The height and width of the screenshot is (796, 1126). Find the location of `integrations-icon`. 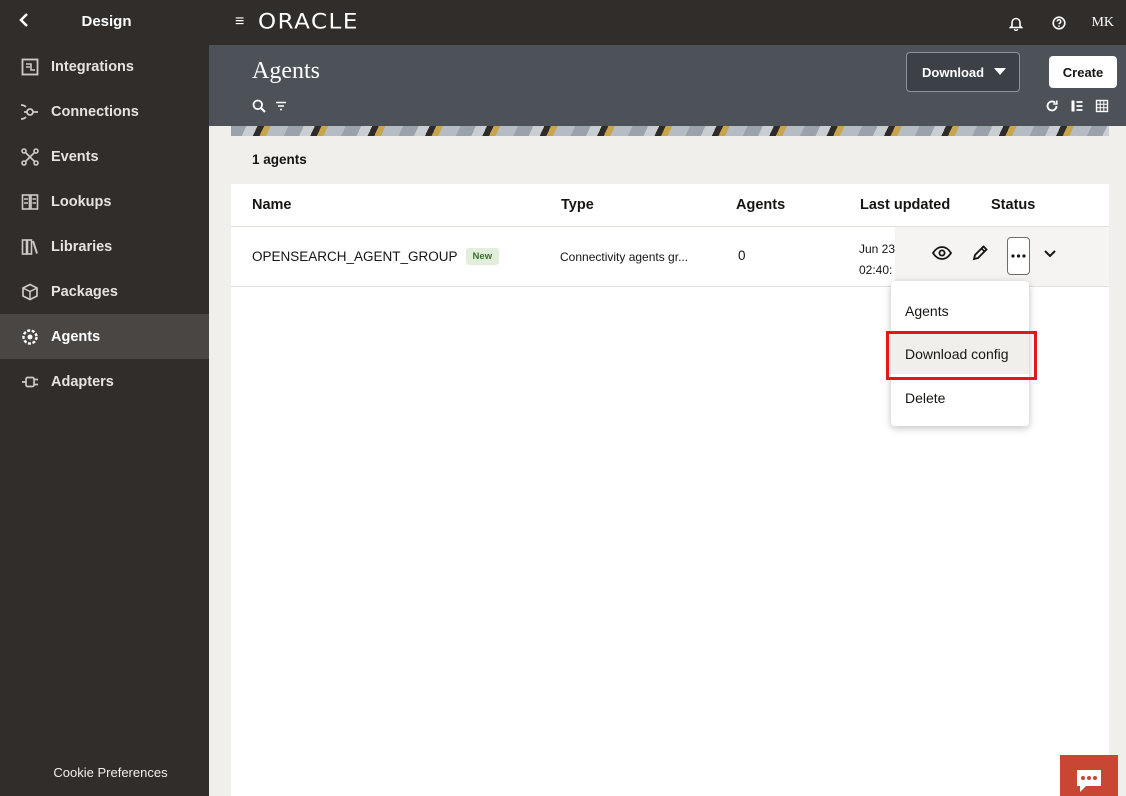

integrations-icon is located at coordinates (30, 67).